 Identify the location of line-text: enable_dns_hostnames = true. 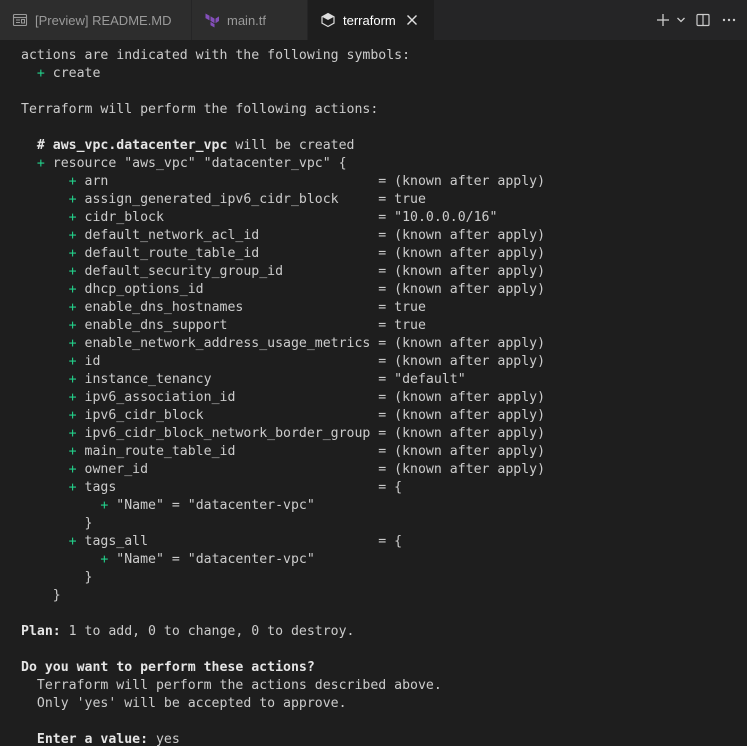
(251, 307).